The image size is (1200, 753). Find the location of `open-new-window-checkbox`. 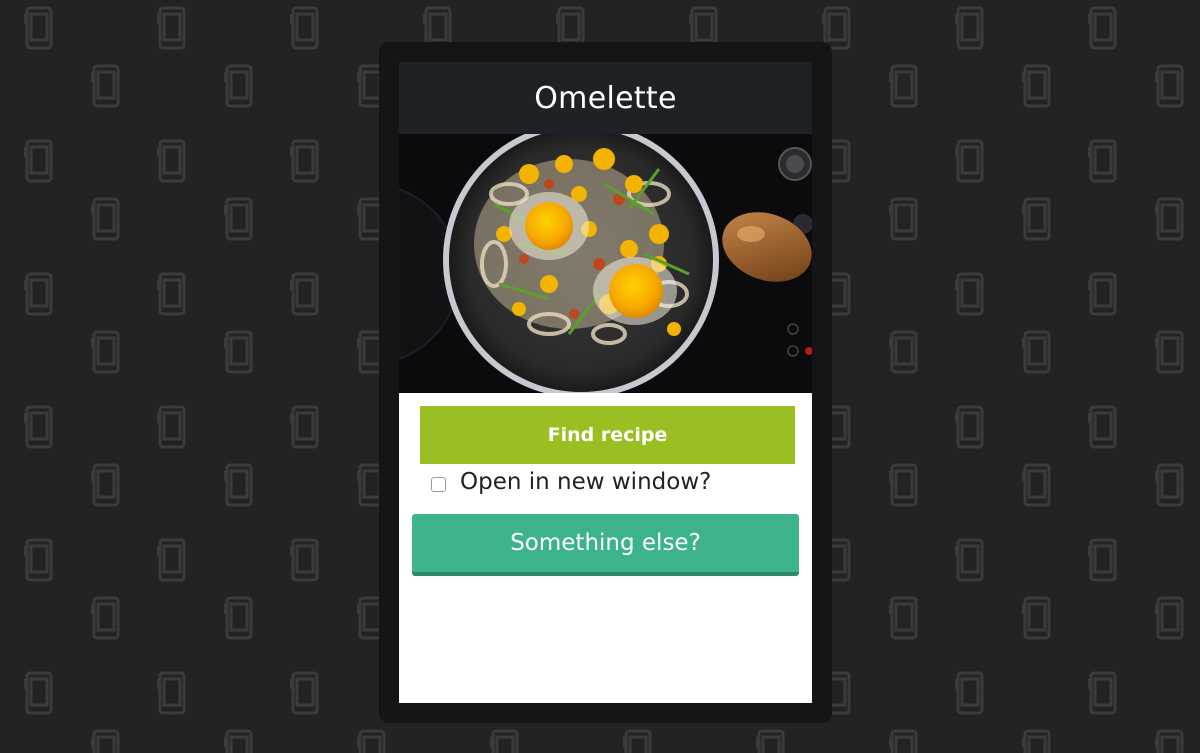

open-new-window-checkbox is located at coordinates (438, 484).